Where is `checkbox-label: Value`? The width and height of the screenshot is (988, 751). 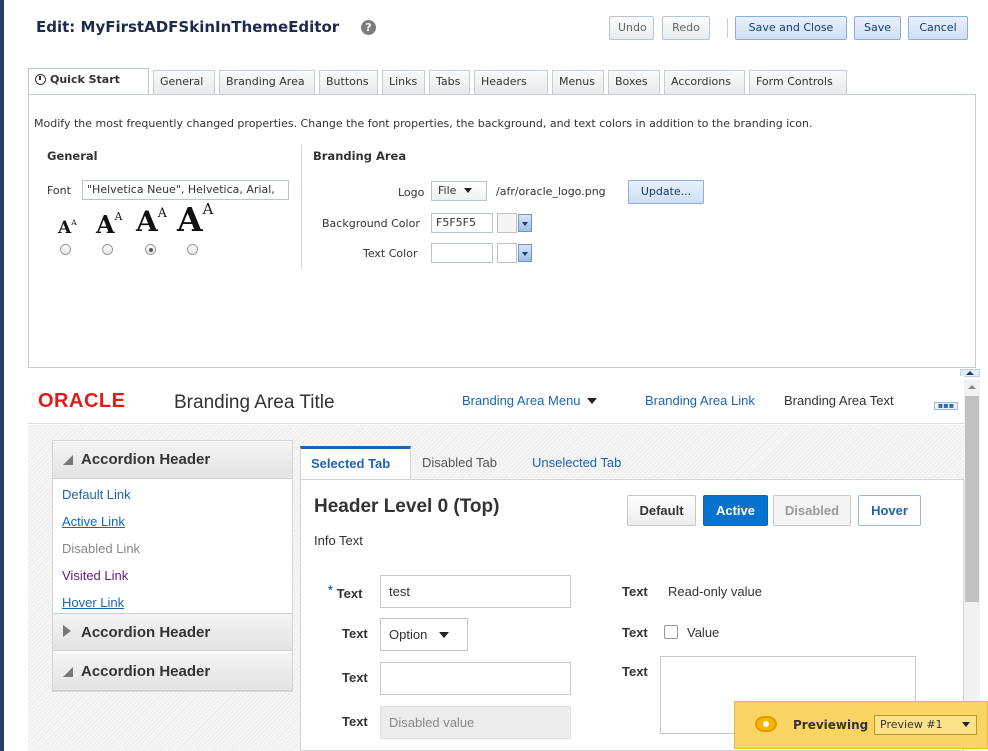 checkbox-label: Value is located at coordinates (703, 632).